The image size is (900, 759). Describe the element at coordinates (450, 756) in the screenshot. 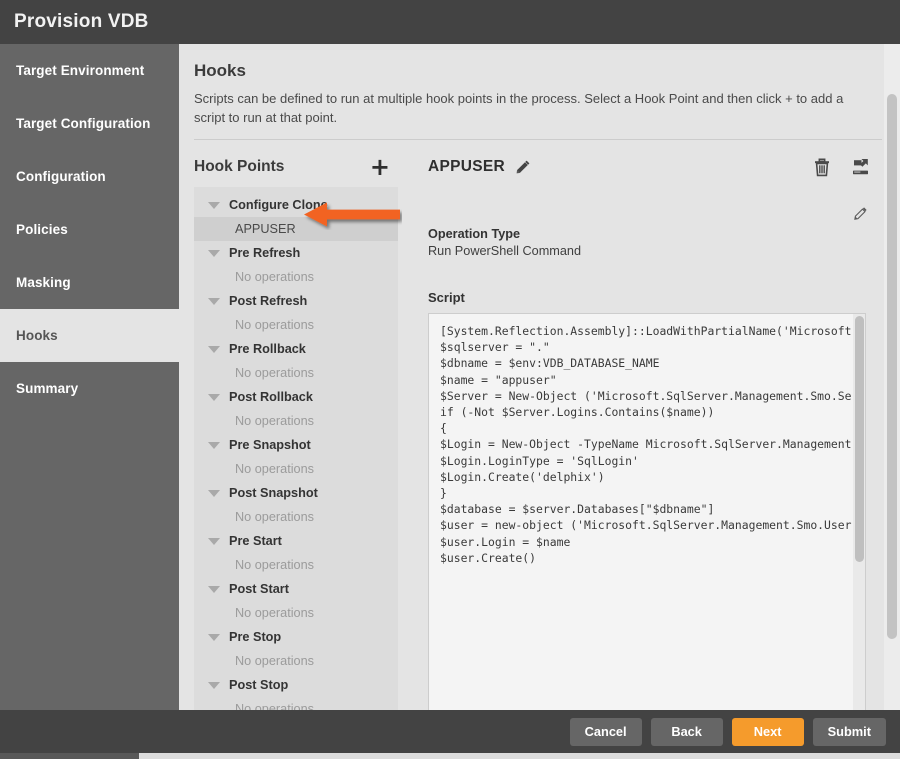

I see `bottom-strip` at that location.